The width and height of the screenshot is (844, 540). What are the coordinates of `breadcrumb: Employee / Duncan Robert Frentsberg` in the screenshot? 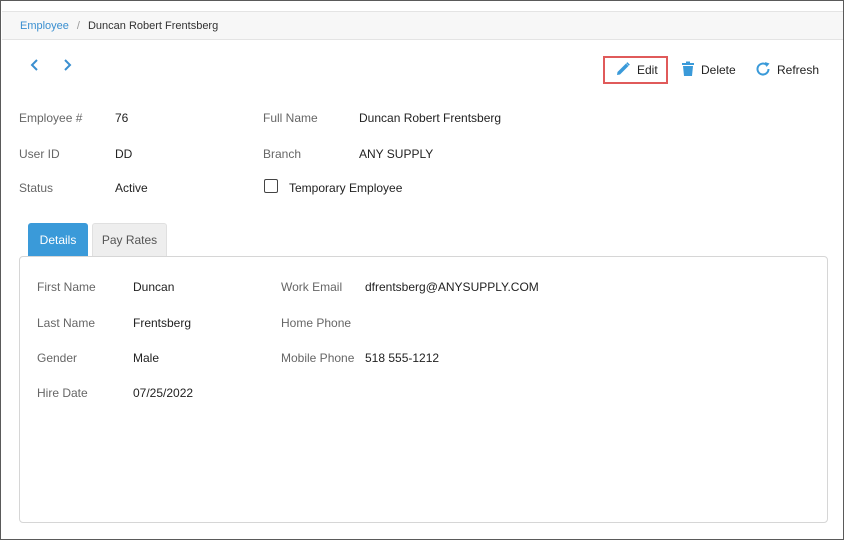 It's located at (422, 25).